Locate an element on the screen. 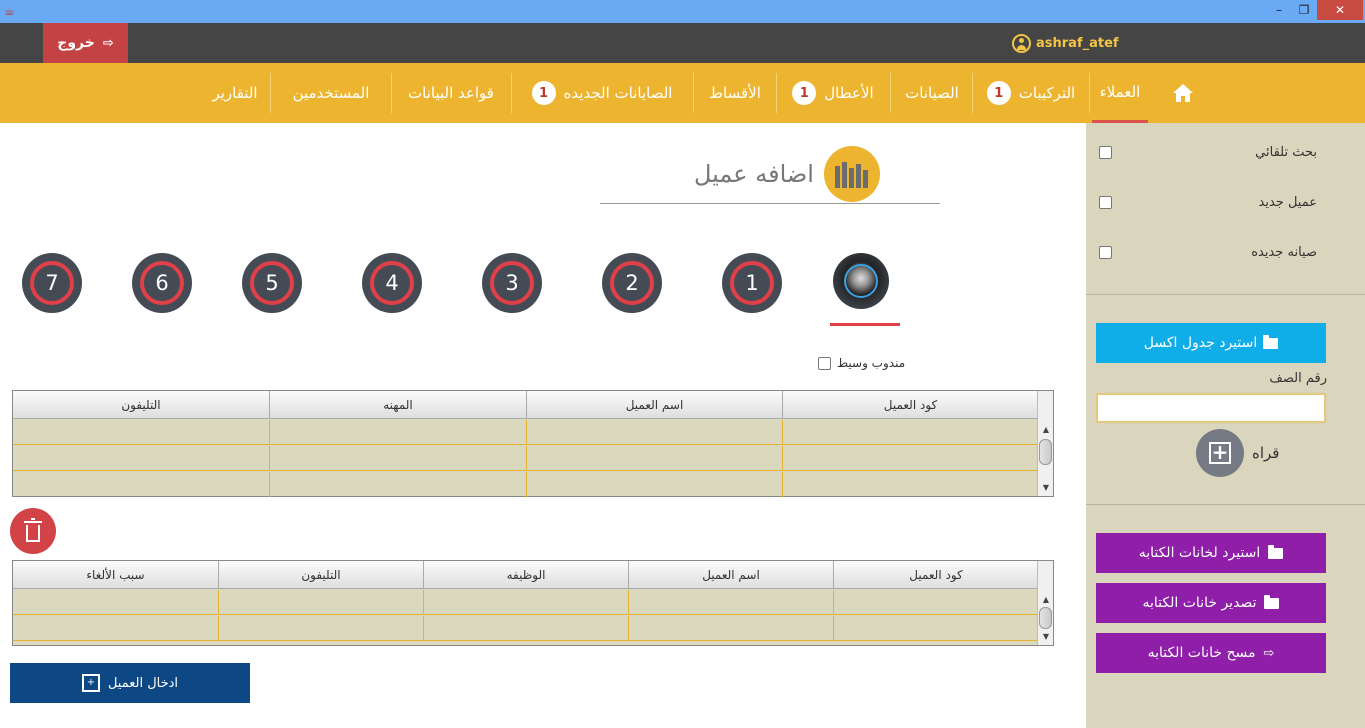 This screenshot has width=1365, height=728. step-2: 2 is located at coordinates (632, 283).